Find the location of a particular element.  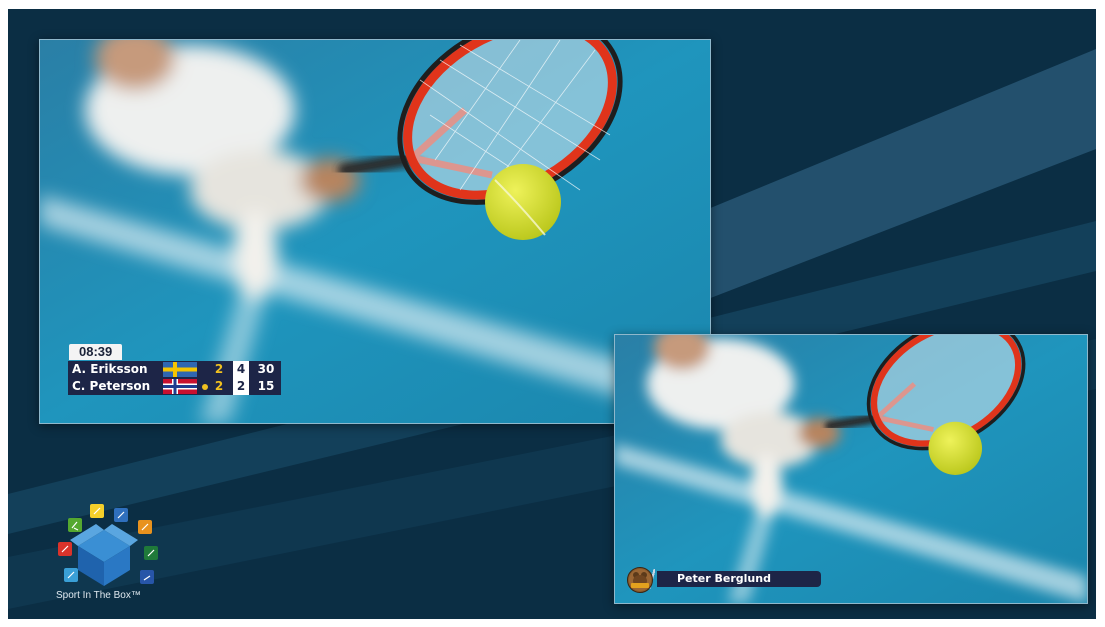

serve-indicator-icon is located at coordinates (205, 387).